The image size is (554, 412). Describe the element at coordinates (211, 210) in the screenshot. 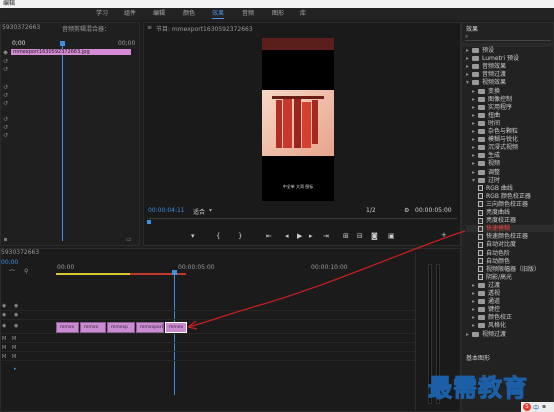

I see `chevron-down-icon: ▾` at that location.